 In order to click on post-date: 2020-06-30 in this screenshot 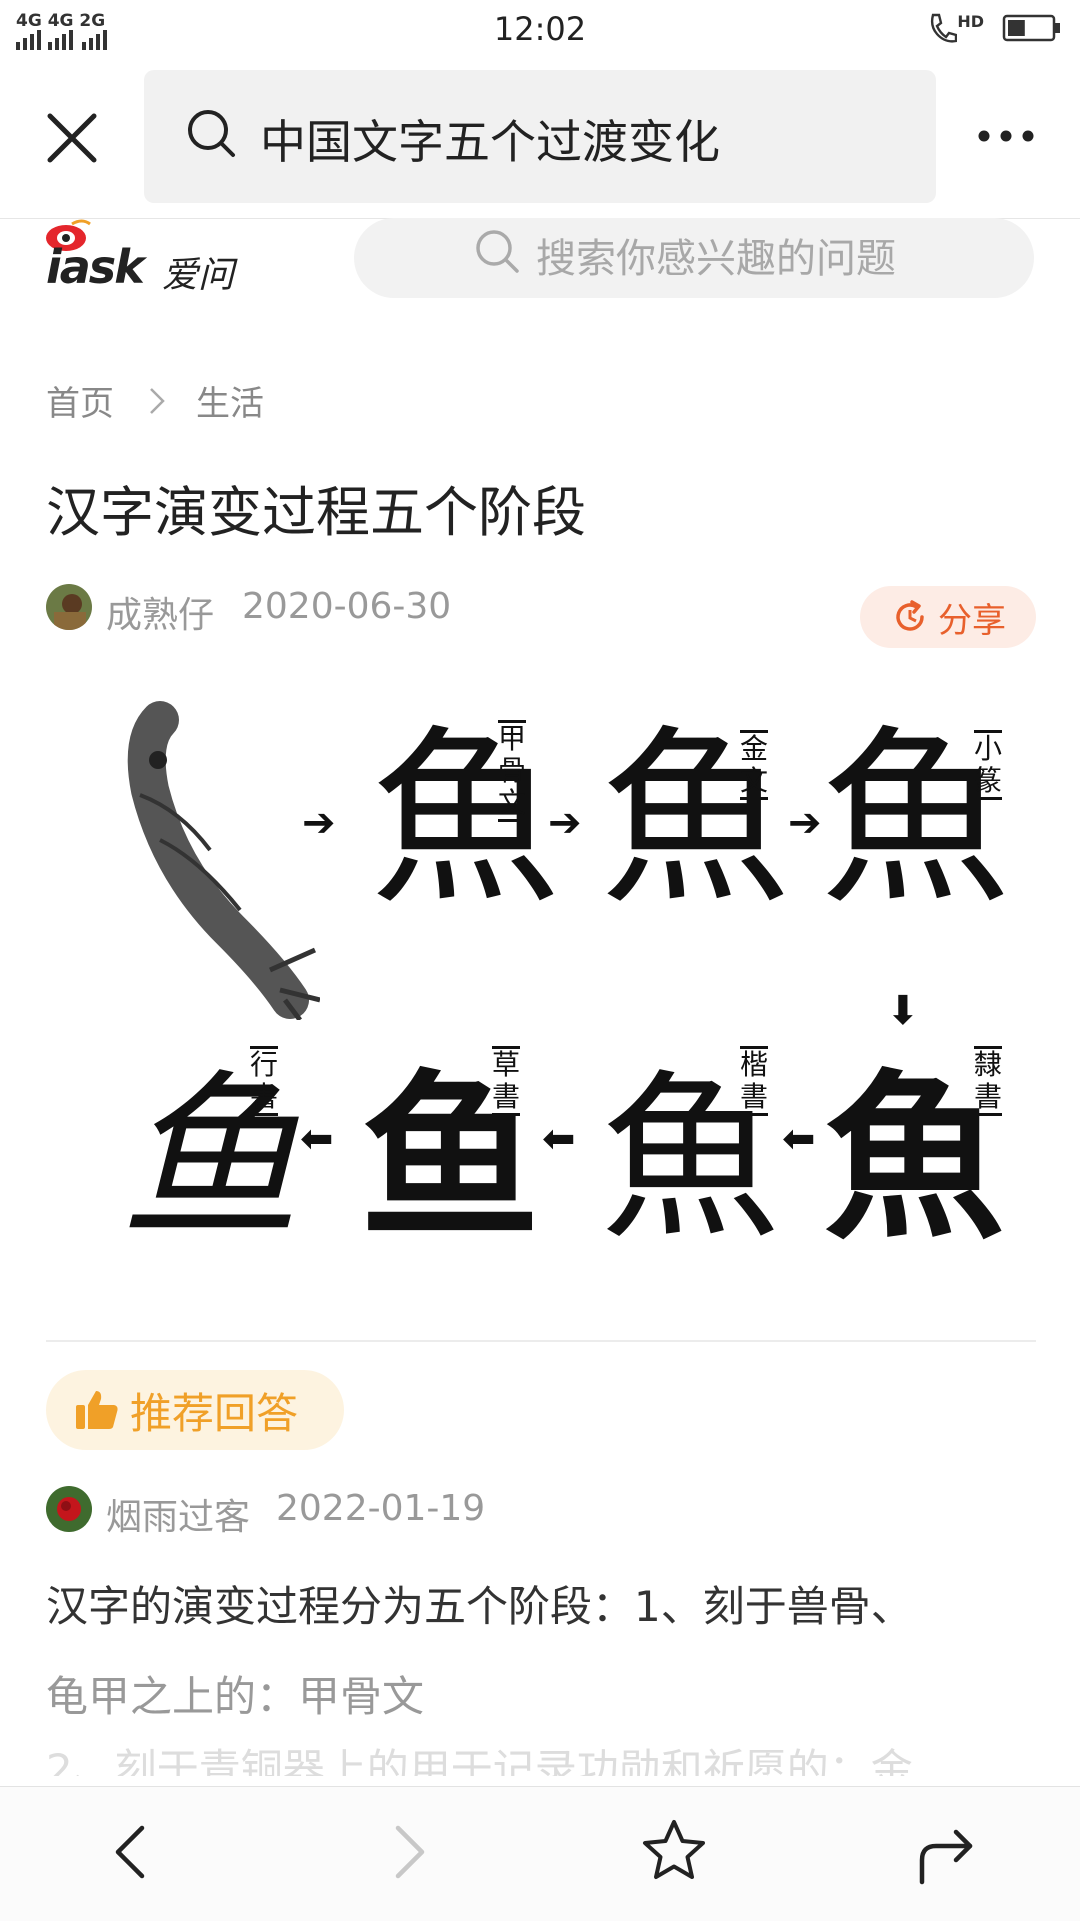, I will do `click(347, 606)`.